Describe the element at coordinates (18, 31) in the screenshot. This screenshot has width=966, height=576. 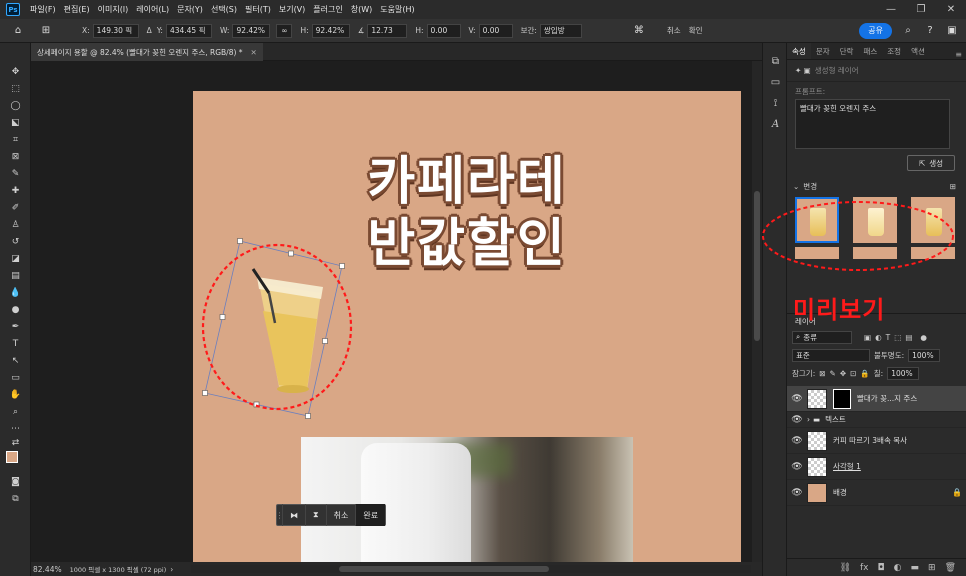
I see `home-icon: ⌂` at that location.